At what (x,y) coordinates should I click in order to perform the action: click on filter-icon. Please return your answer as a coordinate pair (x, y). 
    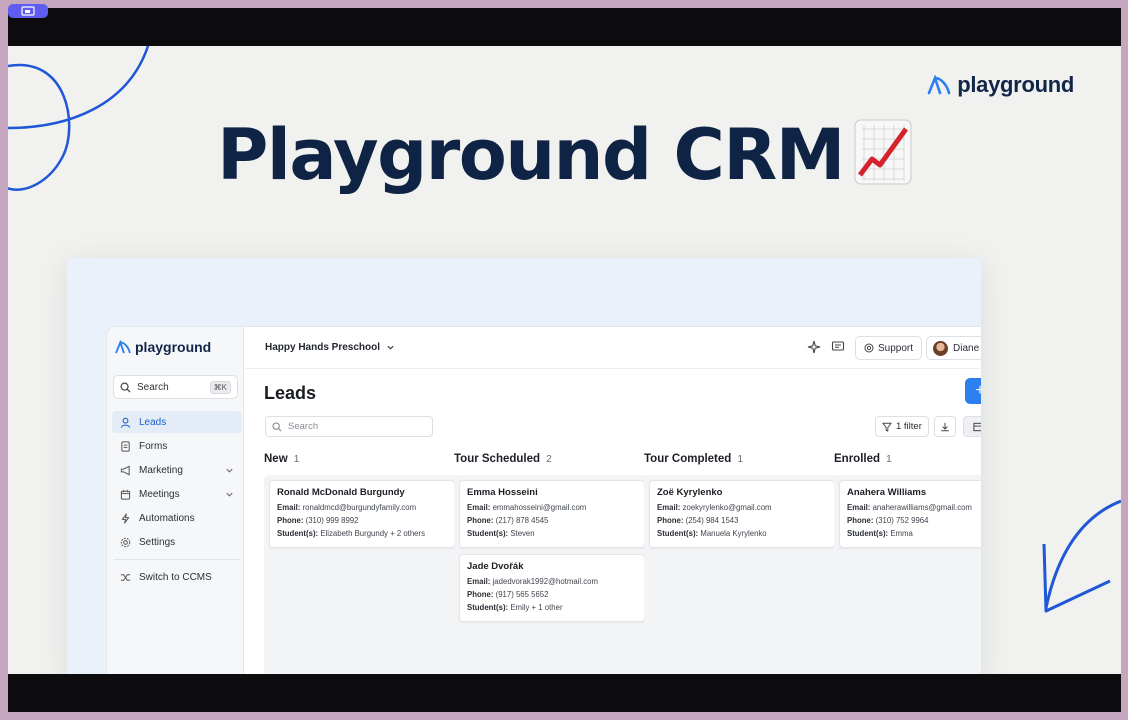
    Looking at the image, I should click on (887, 427).